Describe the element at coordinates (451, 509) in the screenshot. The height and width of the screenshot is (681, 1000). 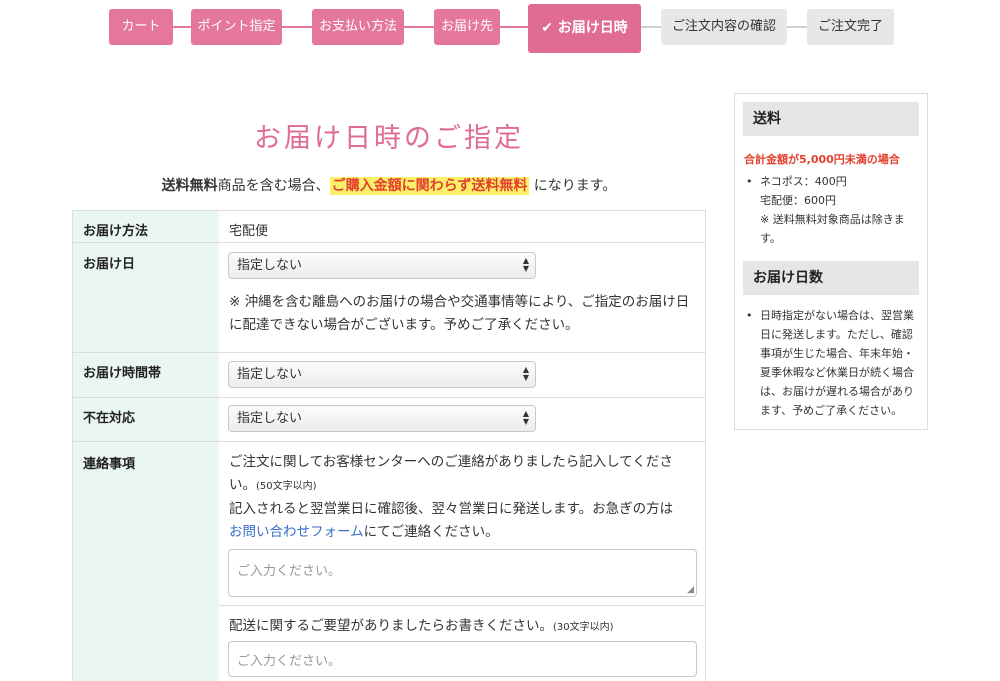
I see `contact-text2: 記入されると翌営業日に確認後、翌々営業日に発送します。お急ぎの方は` at that location.